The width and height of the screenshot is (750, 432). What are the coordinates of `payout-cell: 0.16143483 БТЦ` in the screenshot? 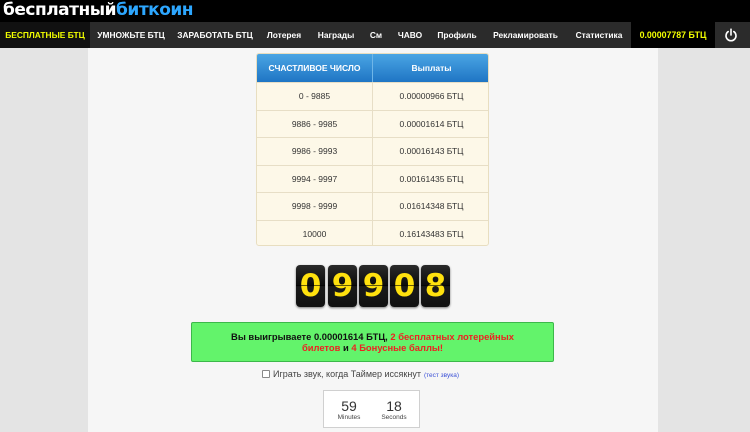 It's located at (431, 233).